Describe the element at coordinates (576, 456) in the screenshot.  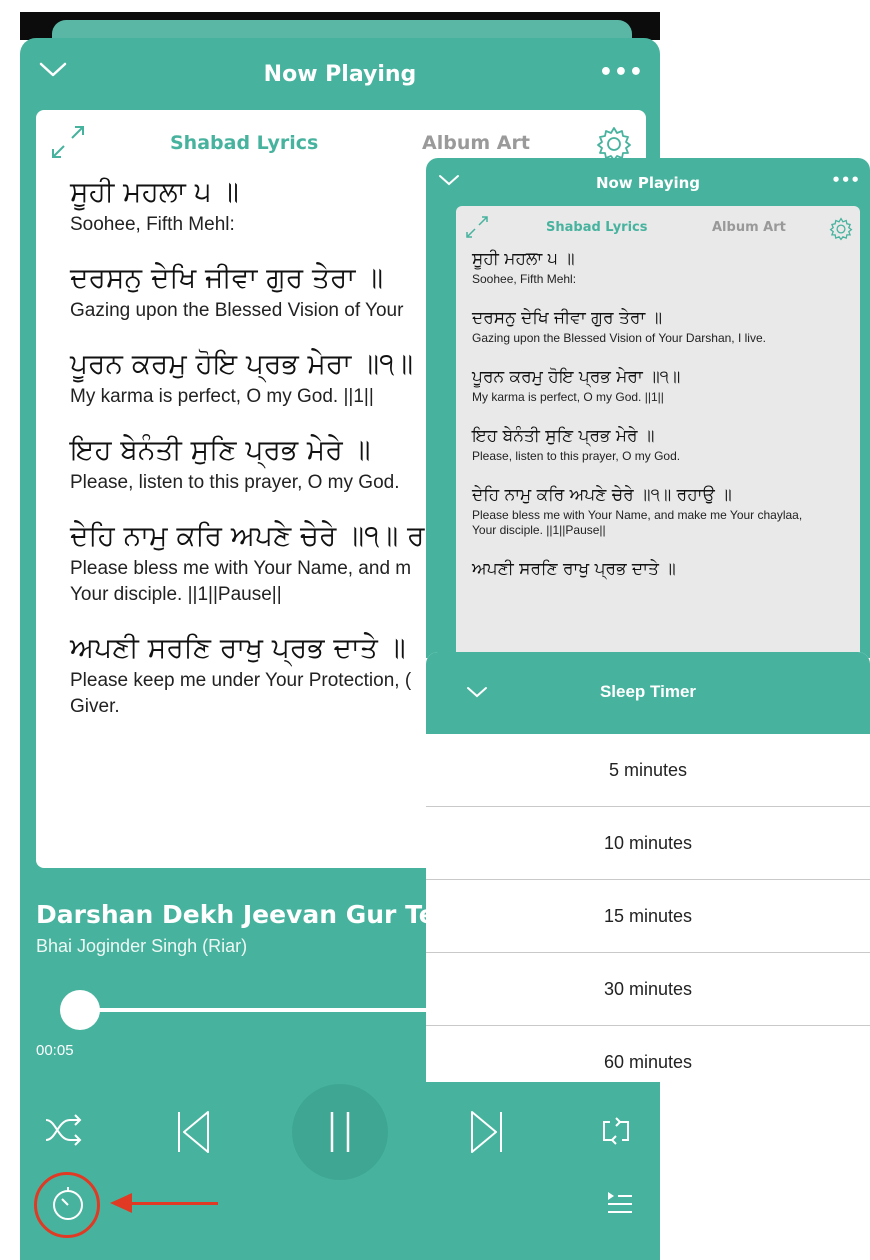
I see `translation-line: Please, listen to this prayer, O my God.` at that location.